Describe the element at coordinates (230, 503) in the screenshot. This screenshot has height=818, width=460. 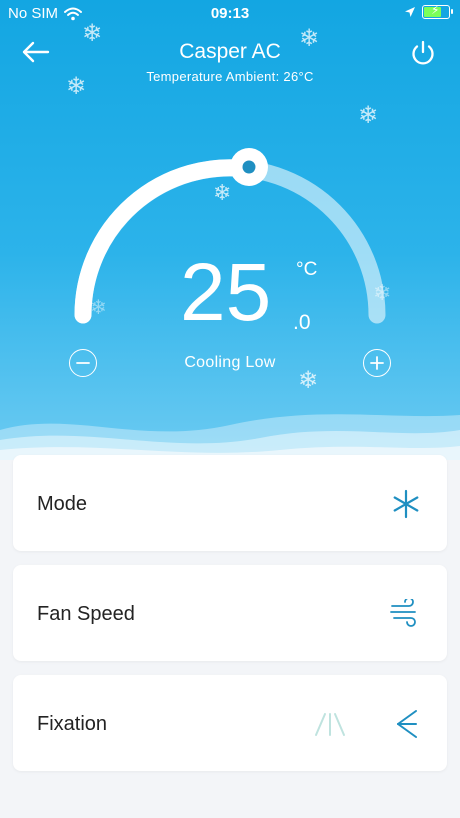
I see `mode-card: Mode` at that location.